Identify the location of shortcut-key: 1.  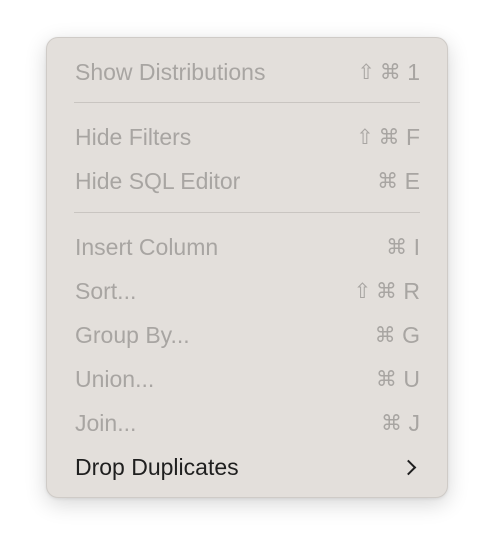
(413, 71).